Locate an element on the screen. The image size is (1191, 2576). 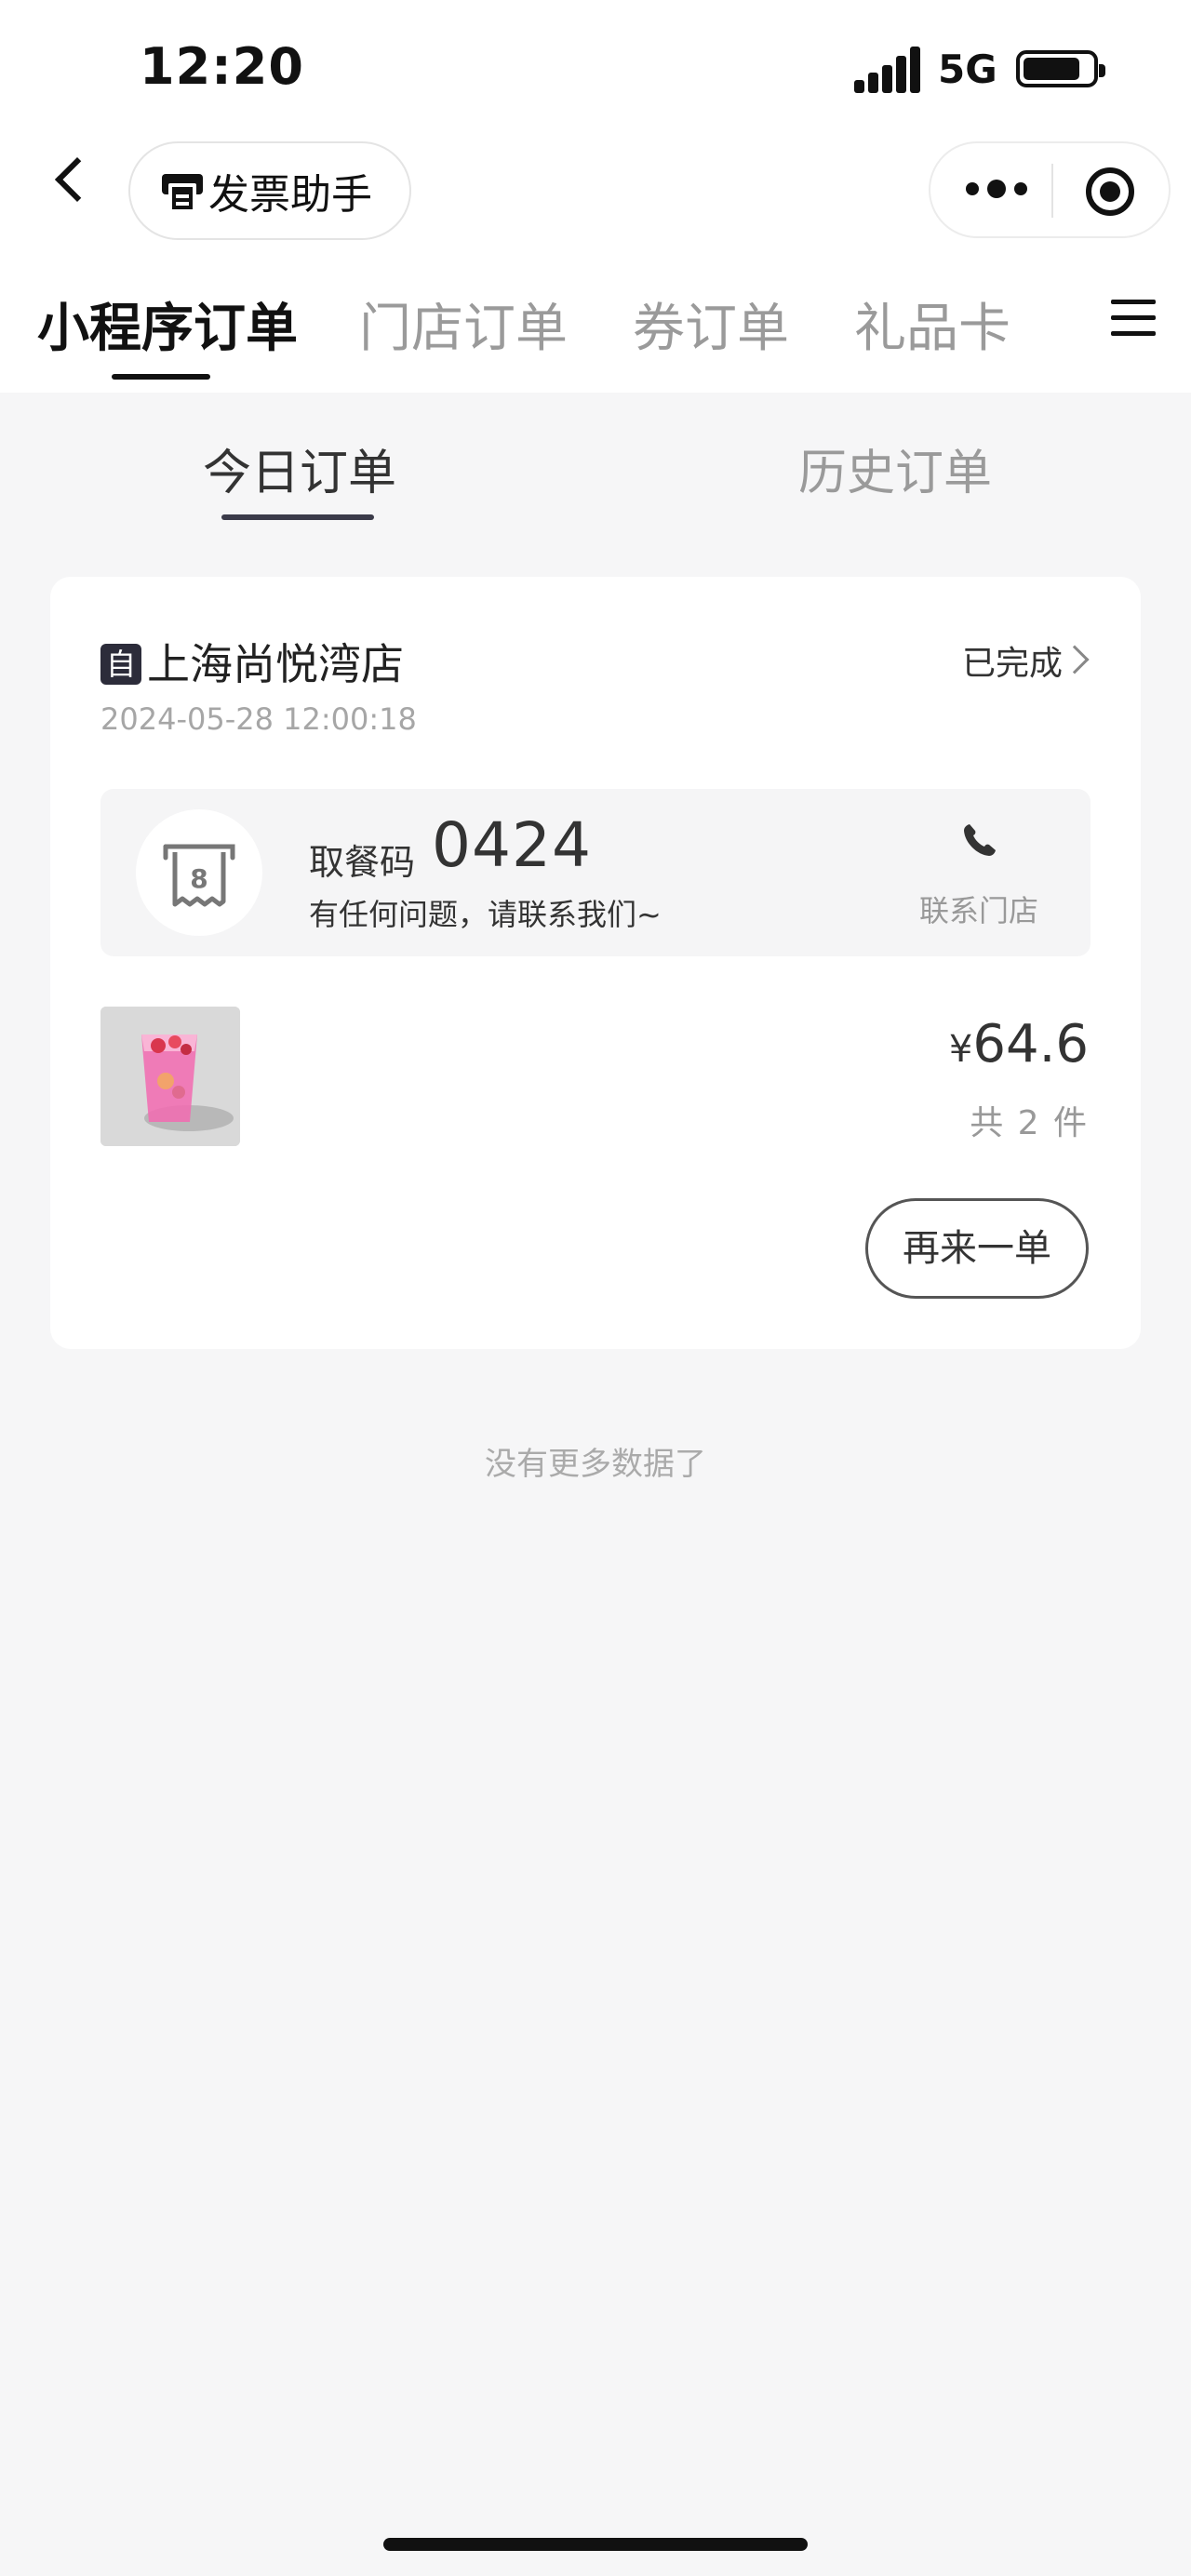
pickup-code-panel: 8 取餐码 0424 有任何问题，请联系我们~ 联系门店 is located at coordinates (595, 872).